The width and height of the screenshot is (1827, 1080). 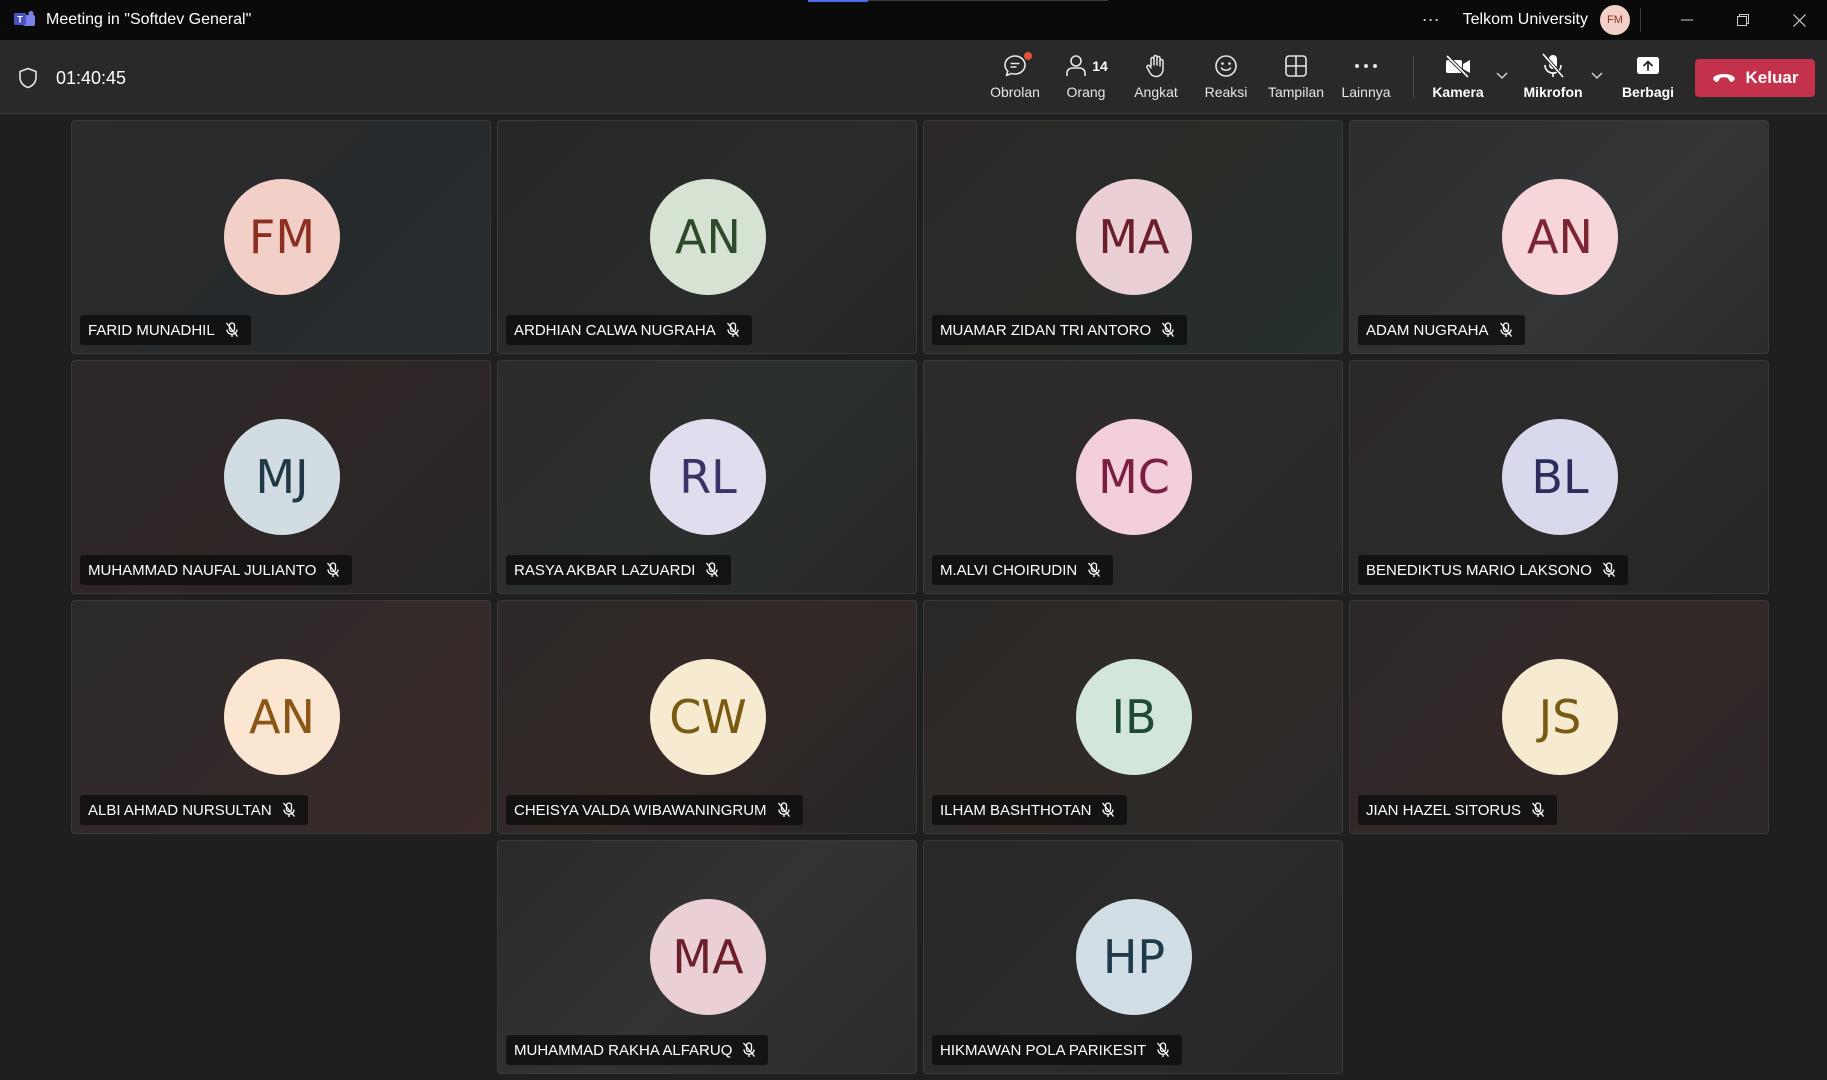 What do you see at coordinates (615, 330) in the screenshot?
I see `participant-name: ARDHIAN CALWA NUGRAHA` at bounding box center [615, 330].